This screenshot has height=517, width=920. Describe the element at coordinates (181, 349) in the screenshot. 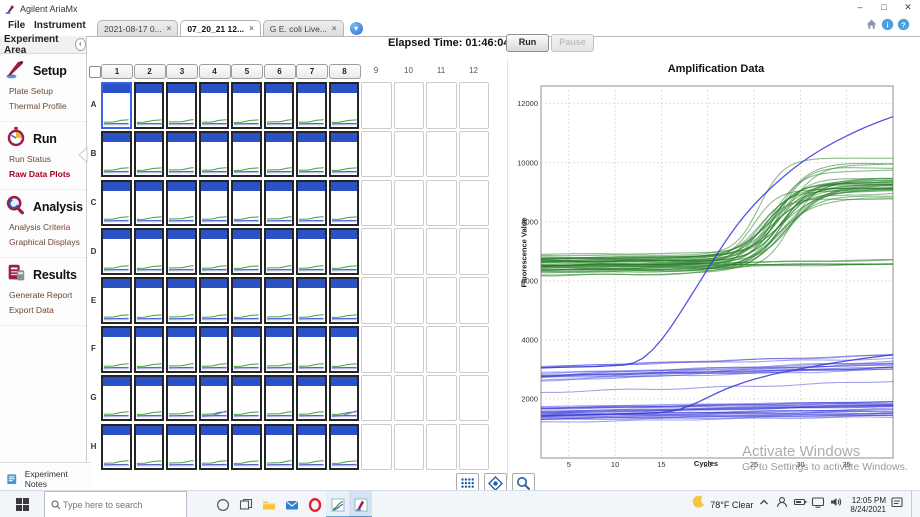

I see `well-F3` at that location.